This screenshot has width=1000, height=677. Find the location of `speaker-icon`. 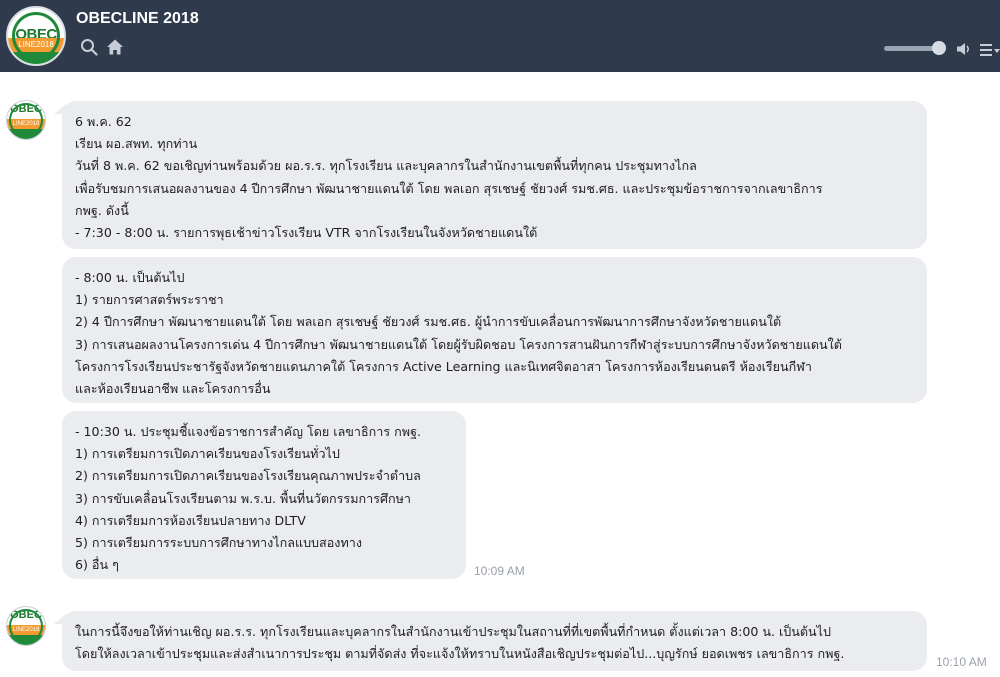

speaker-icon is located at coordinates (964, 49).